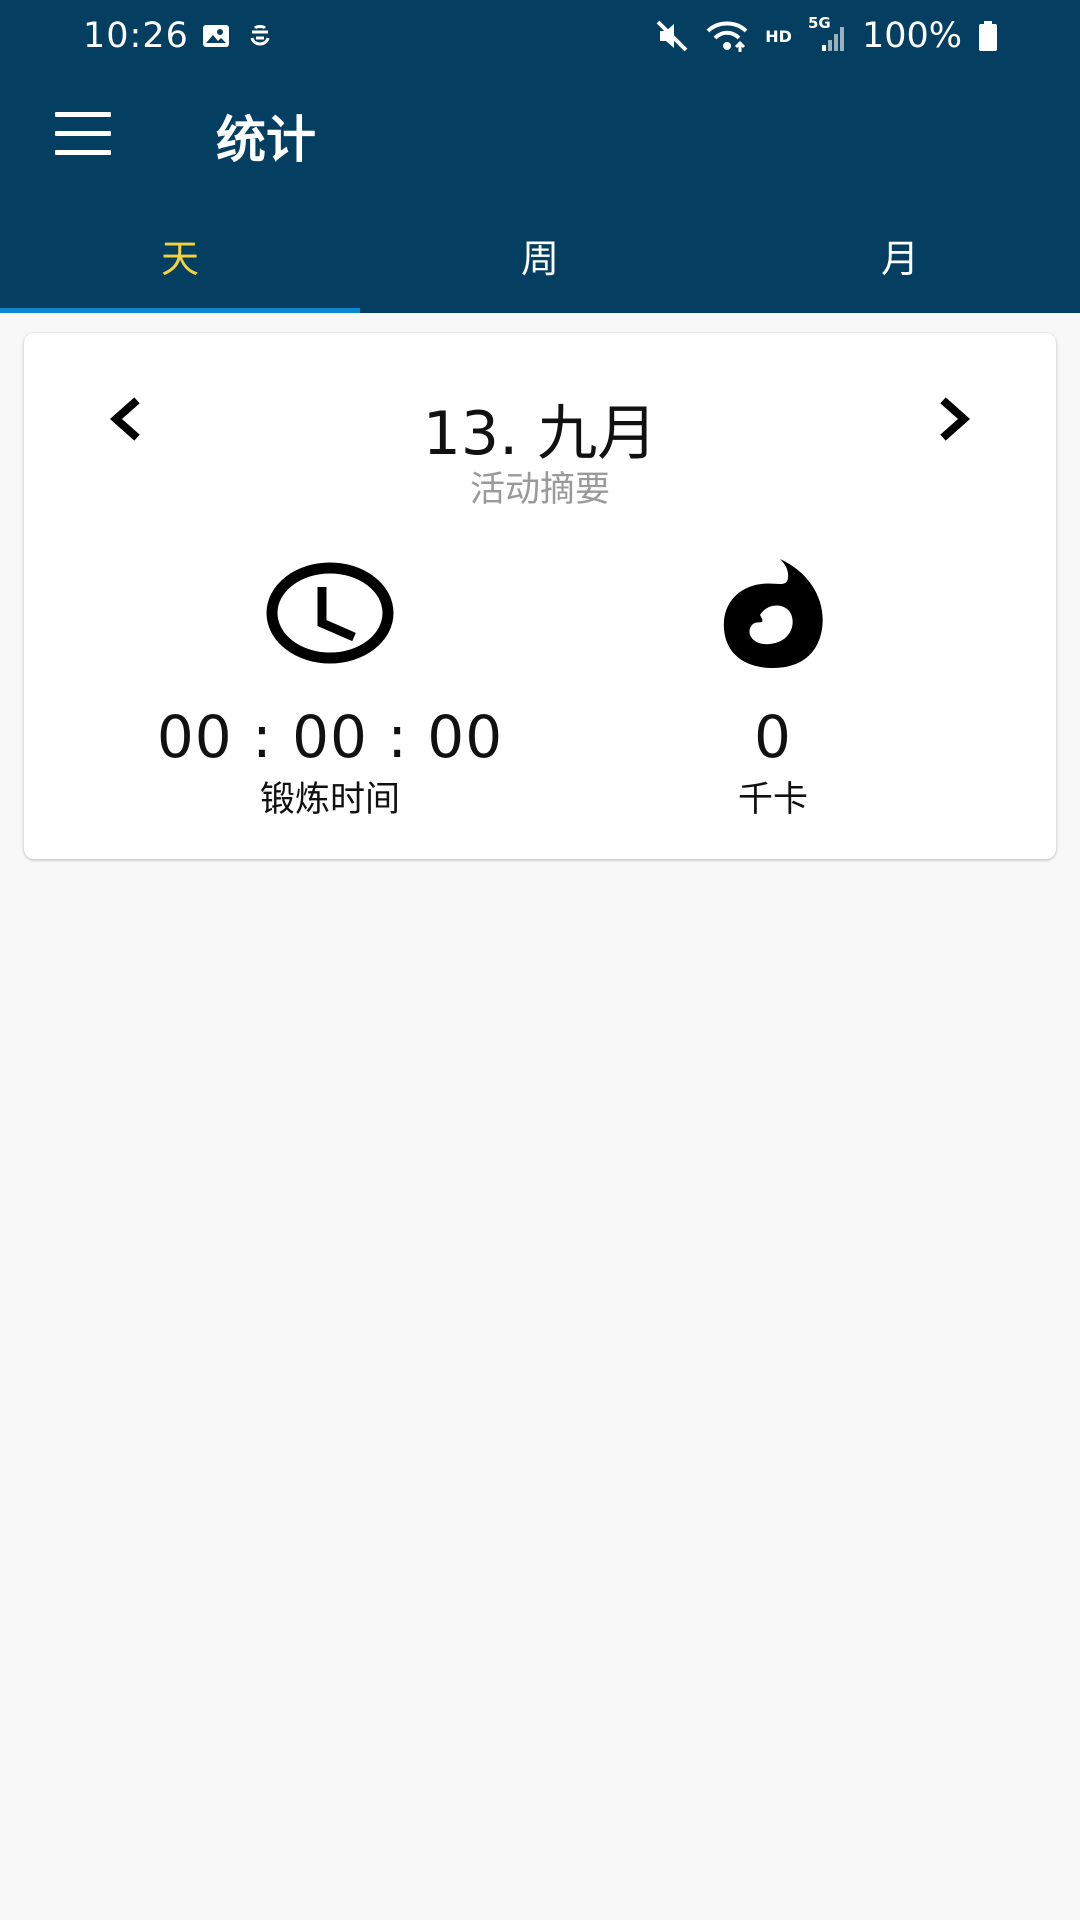  Describe the element at coordinates (136, 36) in the screenshot. I see `status-time: 10:26` at that location.